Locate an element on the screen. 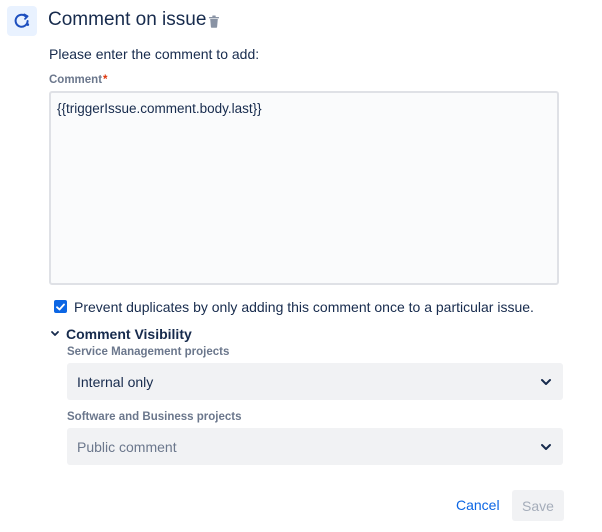  trash-icon is located at coordinates (214, 21).